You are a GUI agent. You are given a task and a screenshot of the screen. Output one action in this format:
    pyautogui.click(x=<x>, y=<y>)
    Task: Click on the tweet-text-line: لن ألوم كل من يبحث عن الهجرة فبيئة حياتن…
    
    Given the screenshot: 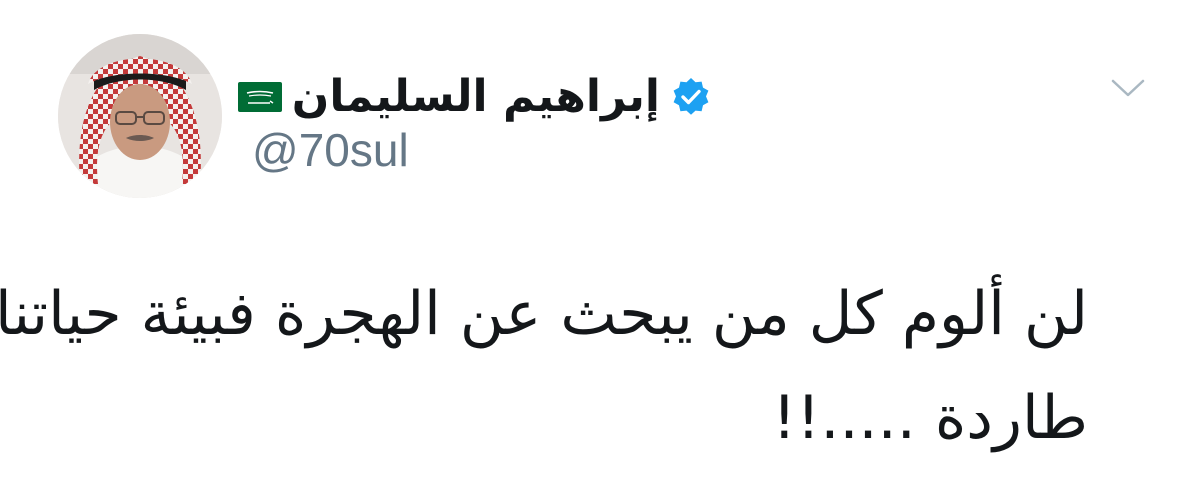 What is the action you would take?
    pyautogui.click(x=544, y=314)
    